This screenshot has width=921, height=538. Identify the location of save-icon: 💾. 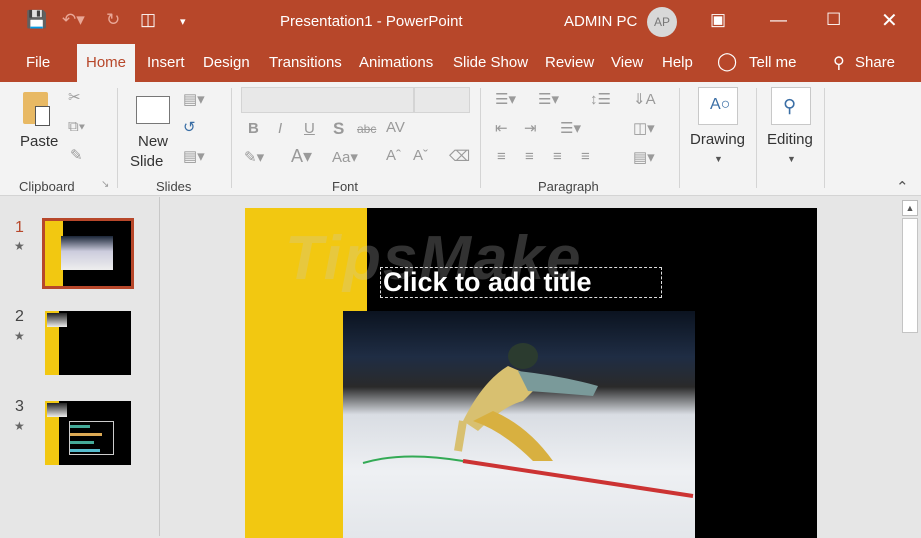
(36, 20).